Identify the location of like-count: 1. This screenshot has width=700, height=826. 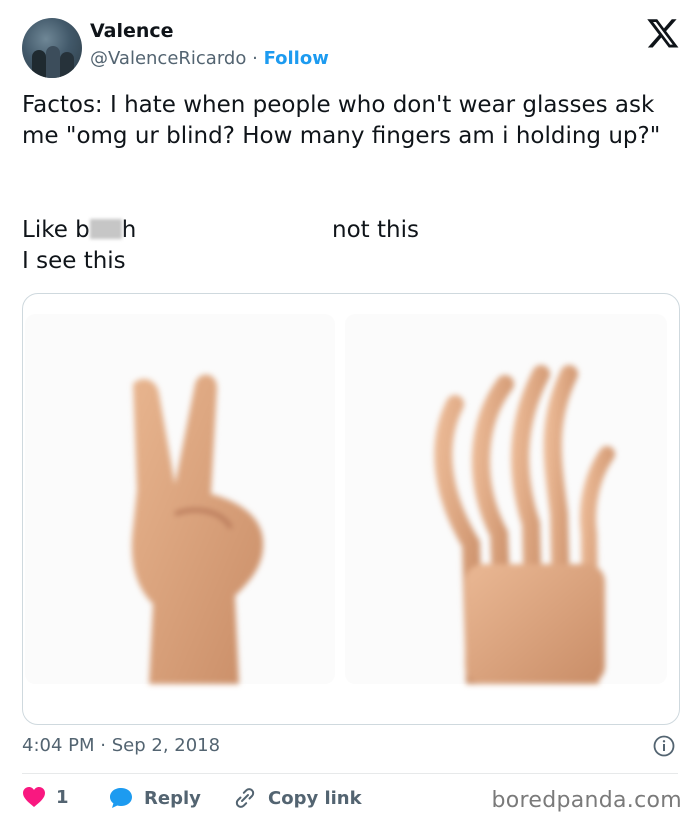
(62, 797).